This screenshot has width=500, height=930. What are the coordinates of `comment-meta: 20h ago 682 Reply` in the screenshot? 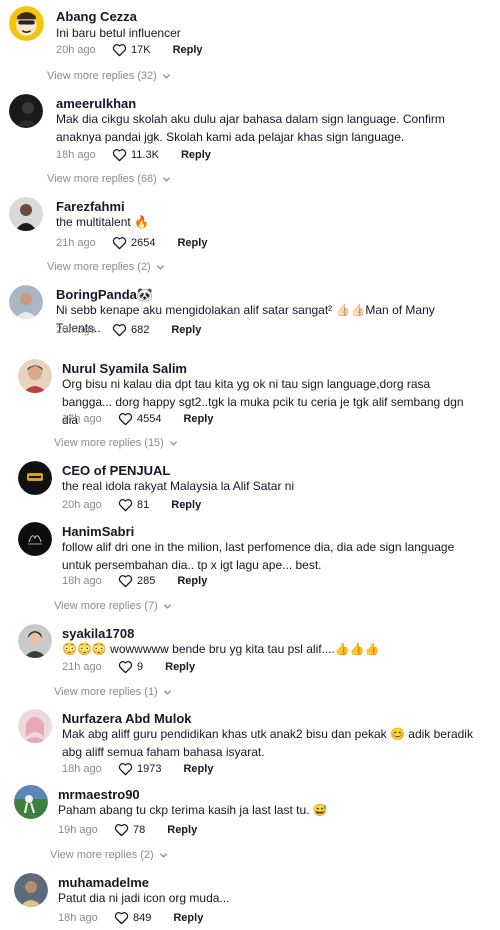 It's located at (128, 330).